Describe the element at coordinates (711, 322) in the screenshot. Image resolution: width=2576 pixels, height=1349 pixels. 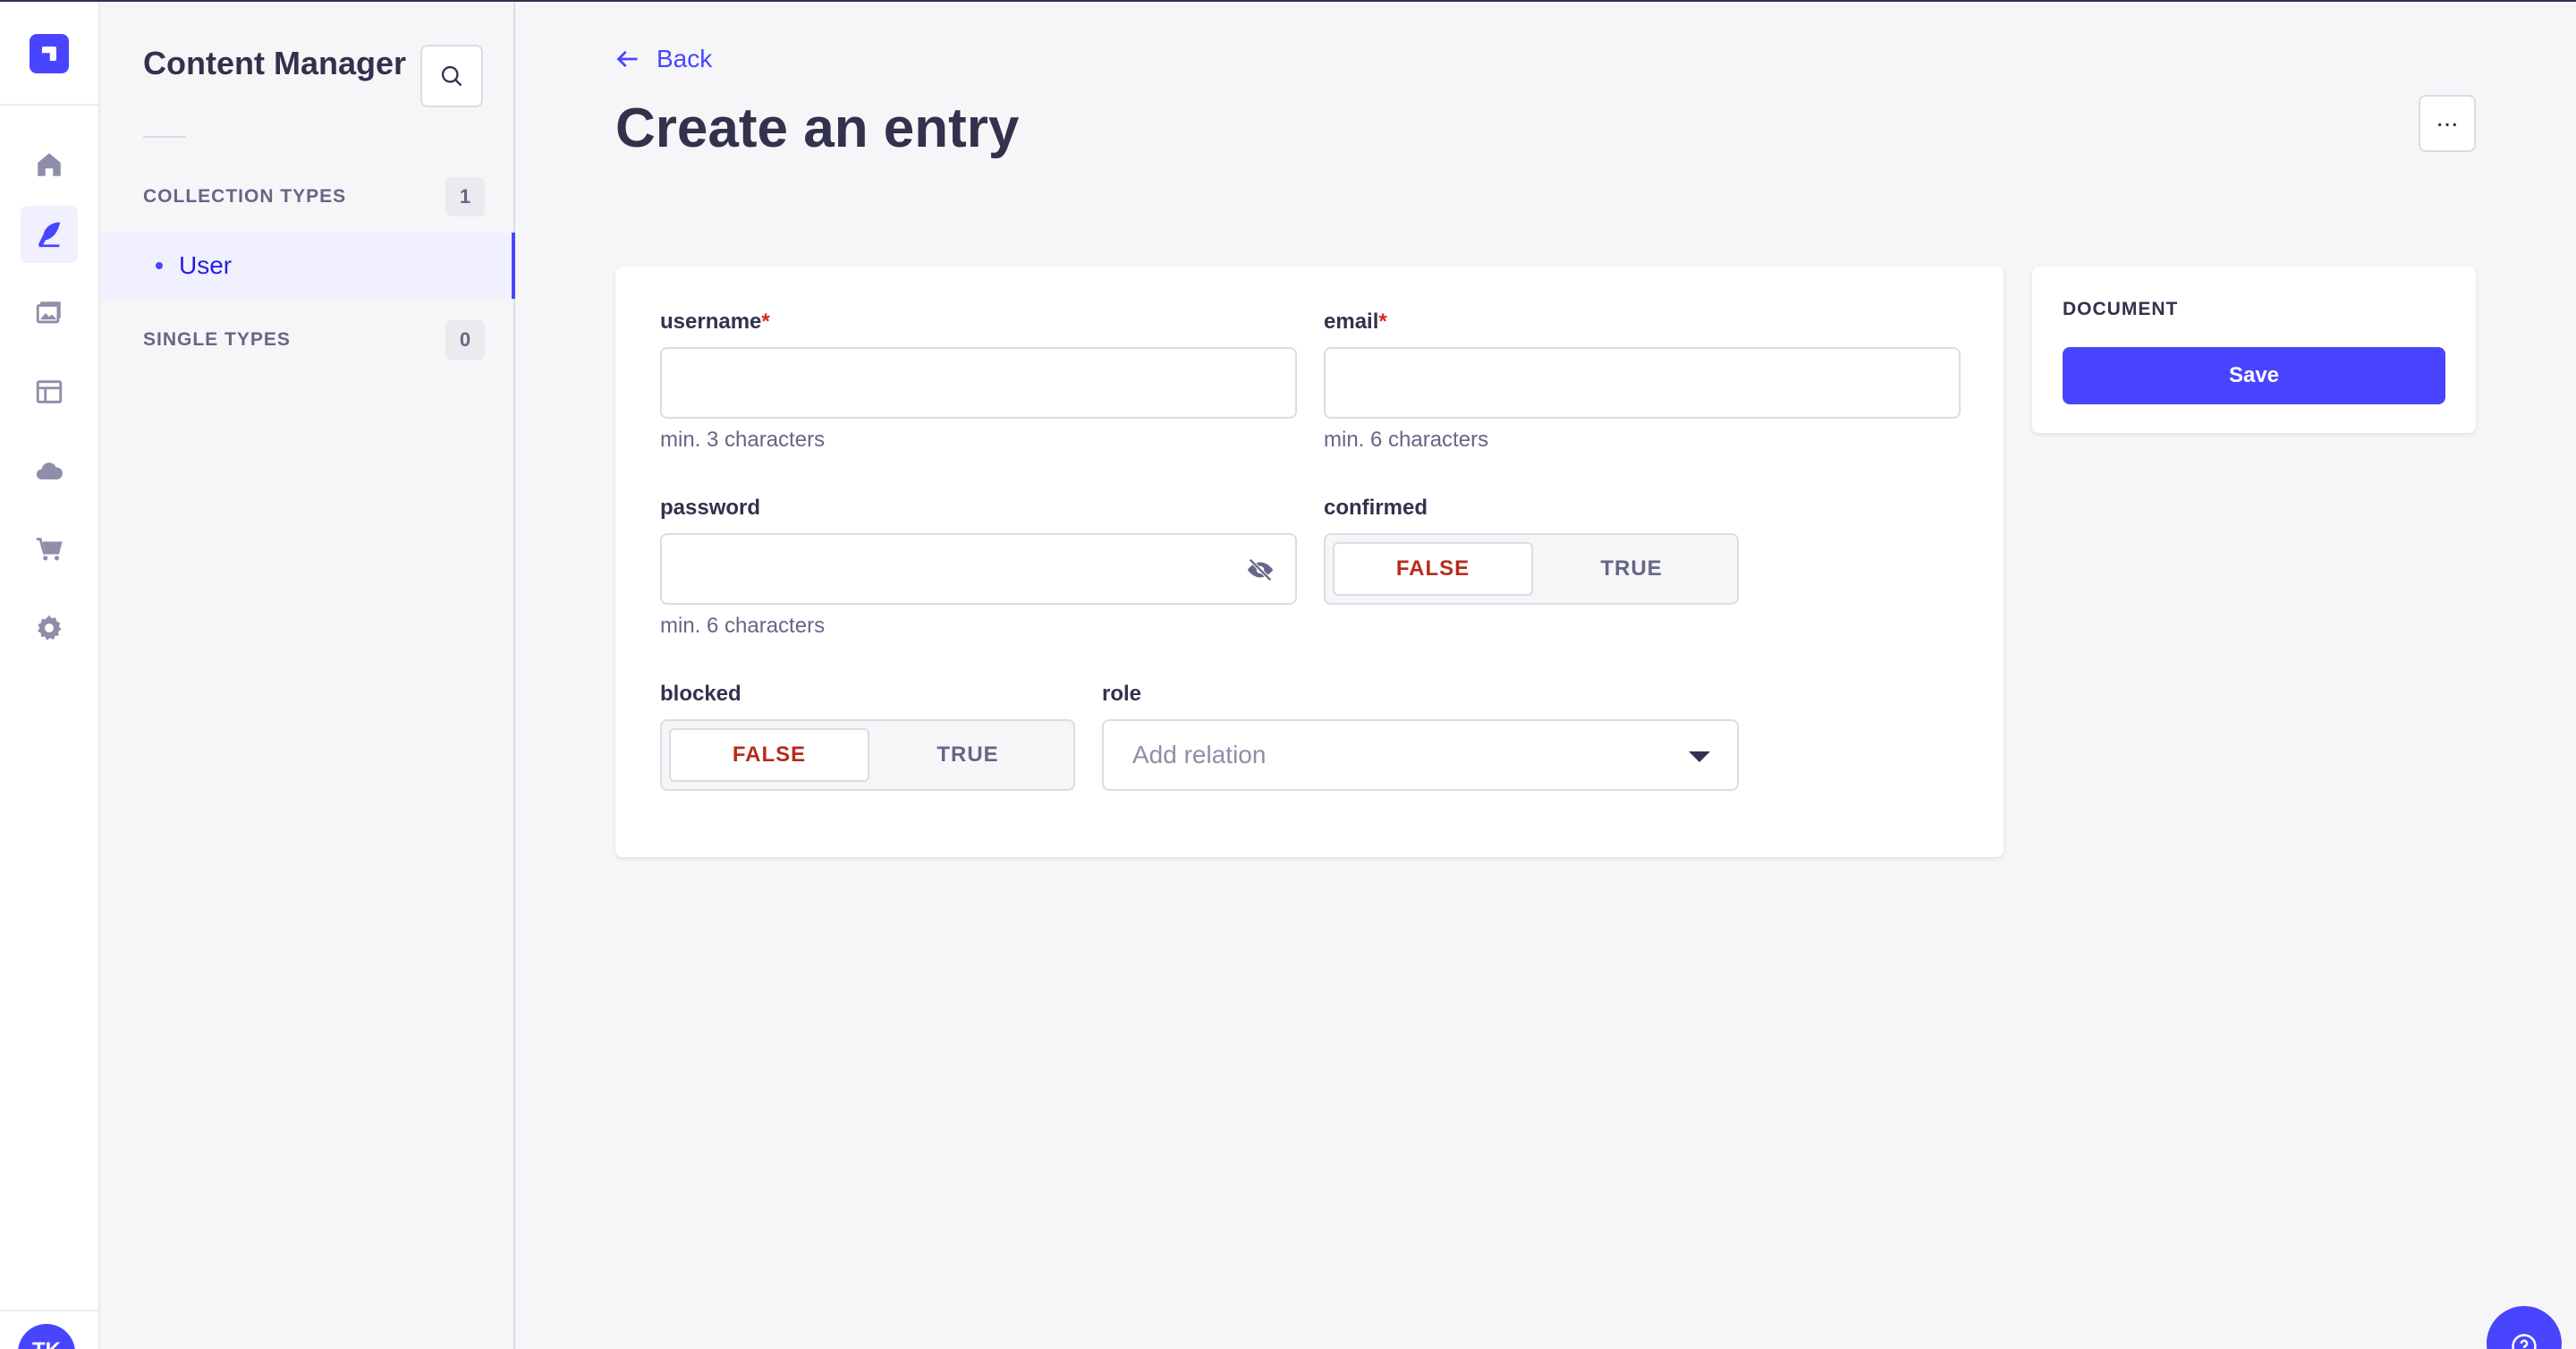
I see `username-label-text: username` at that location.